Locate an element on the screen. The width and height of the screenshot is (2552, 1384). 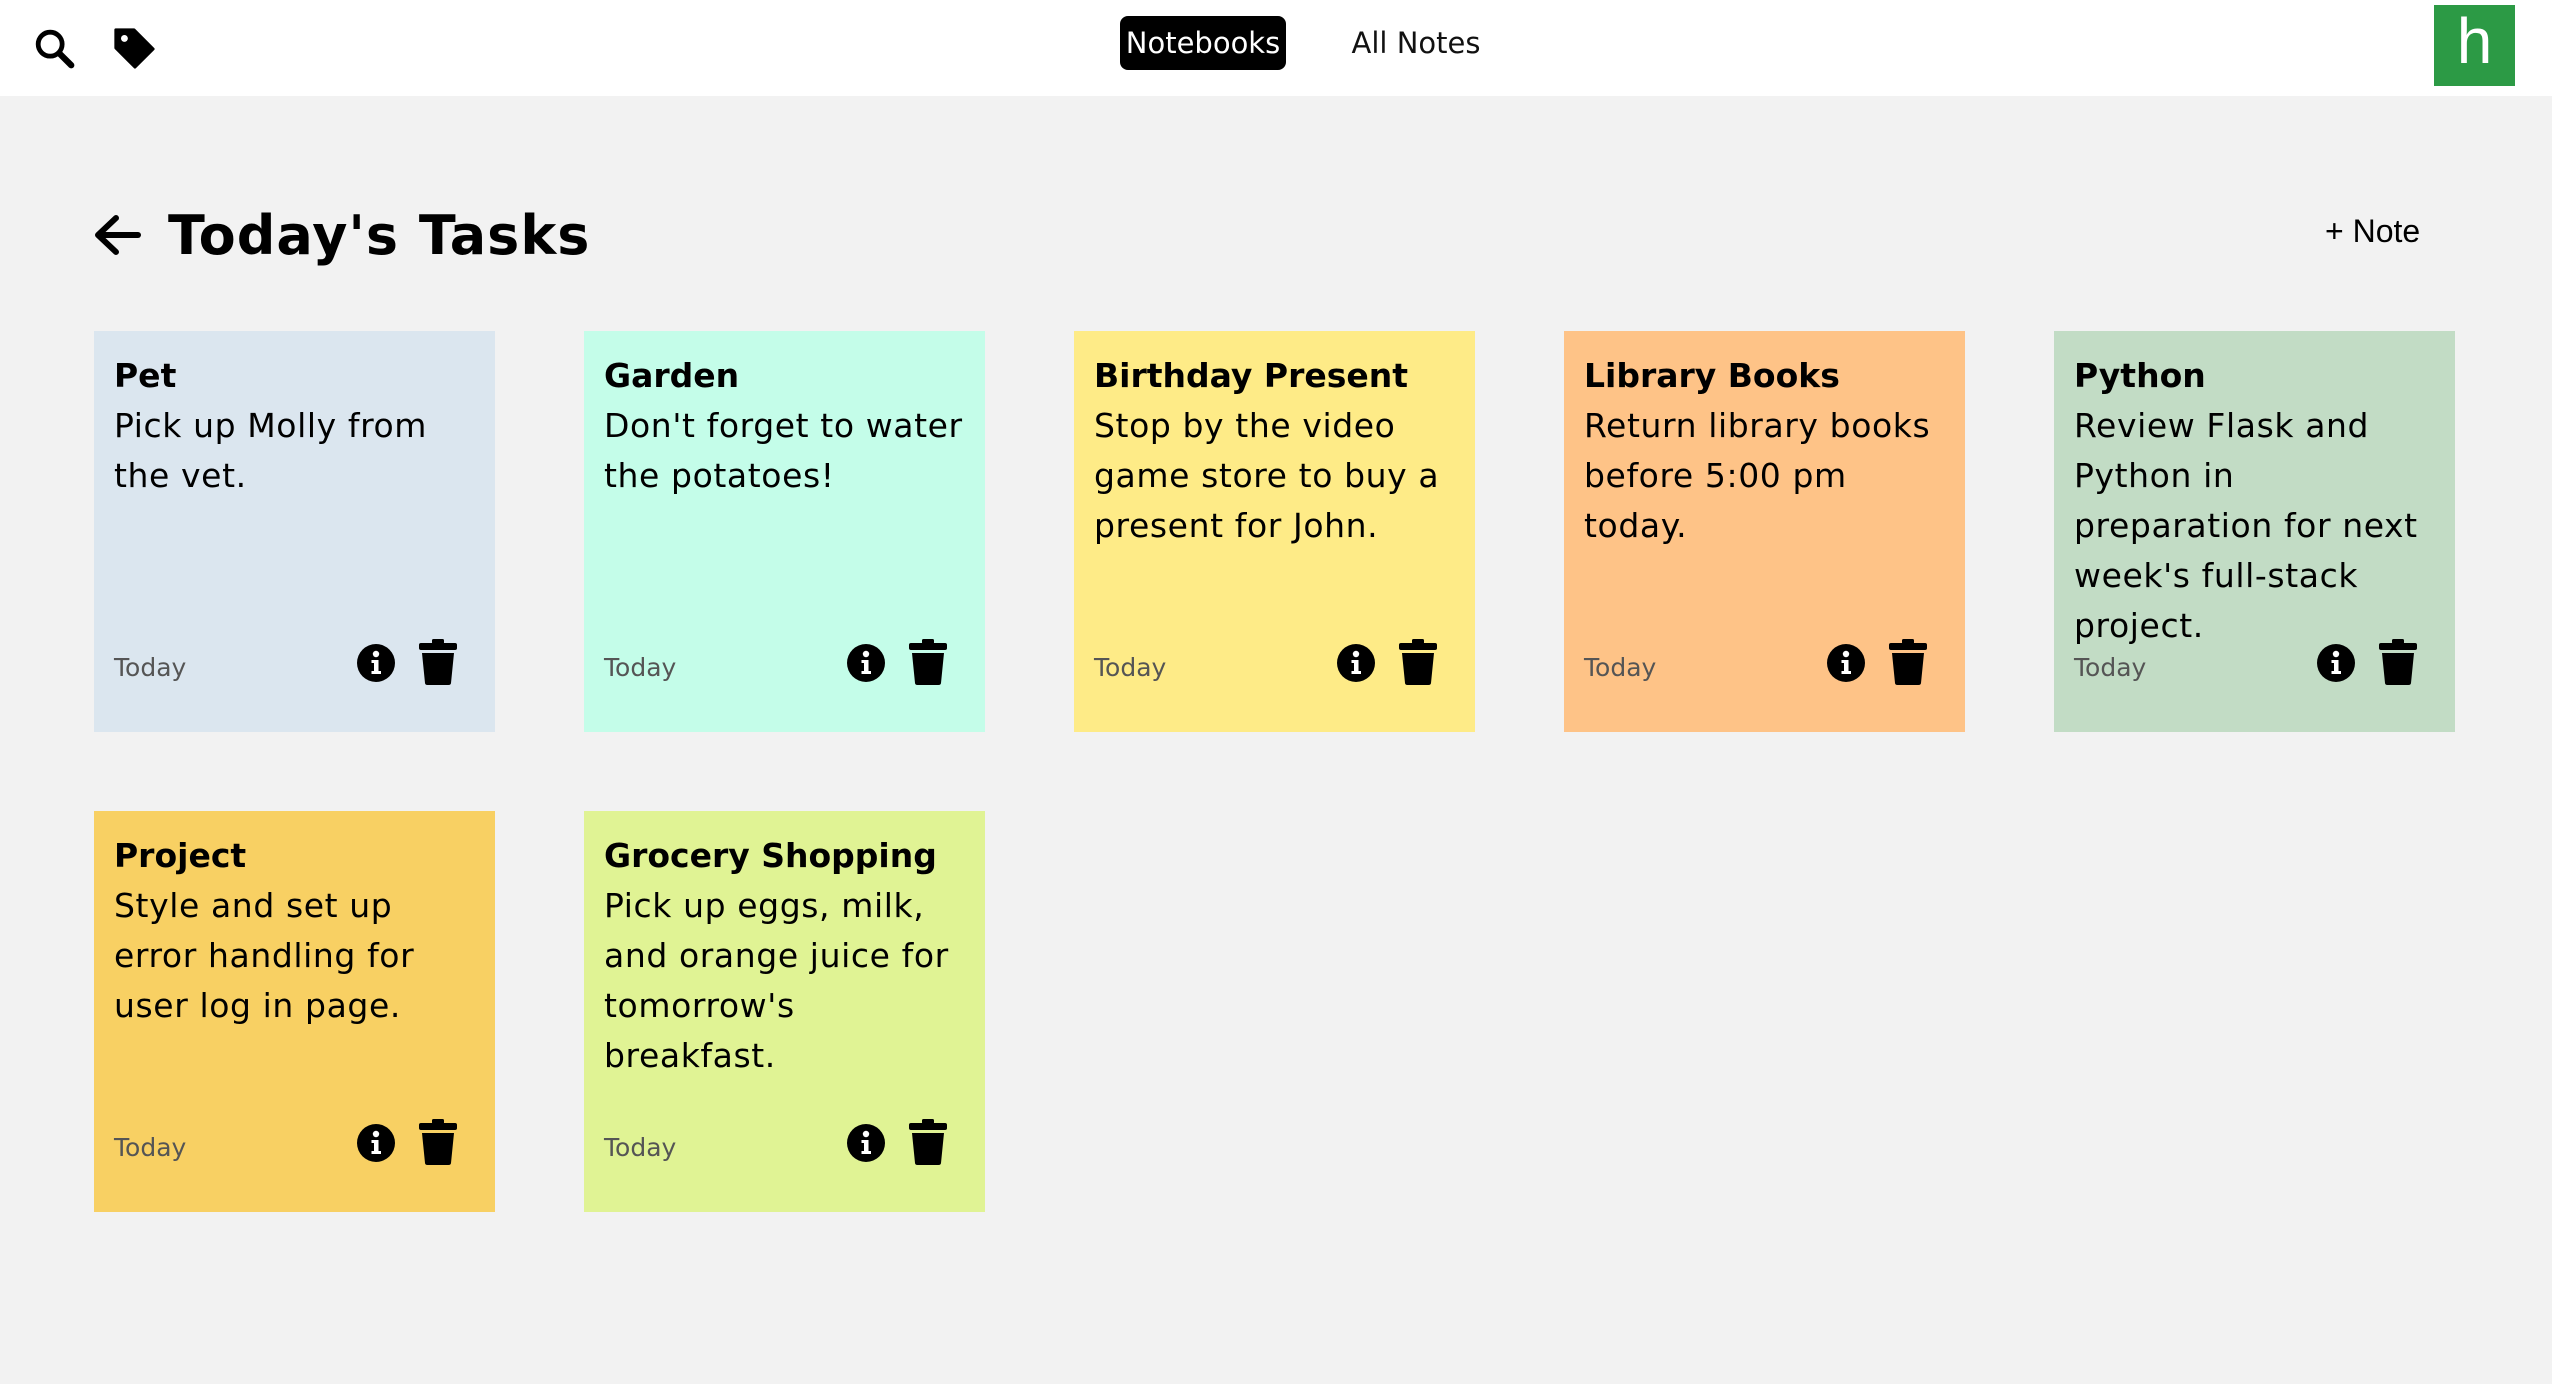
top-nav-bar: Notebooks All Notes h is located at coordinates (1276, 48).